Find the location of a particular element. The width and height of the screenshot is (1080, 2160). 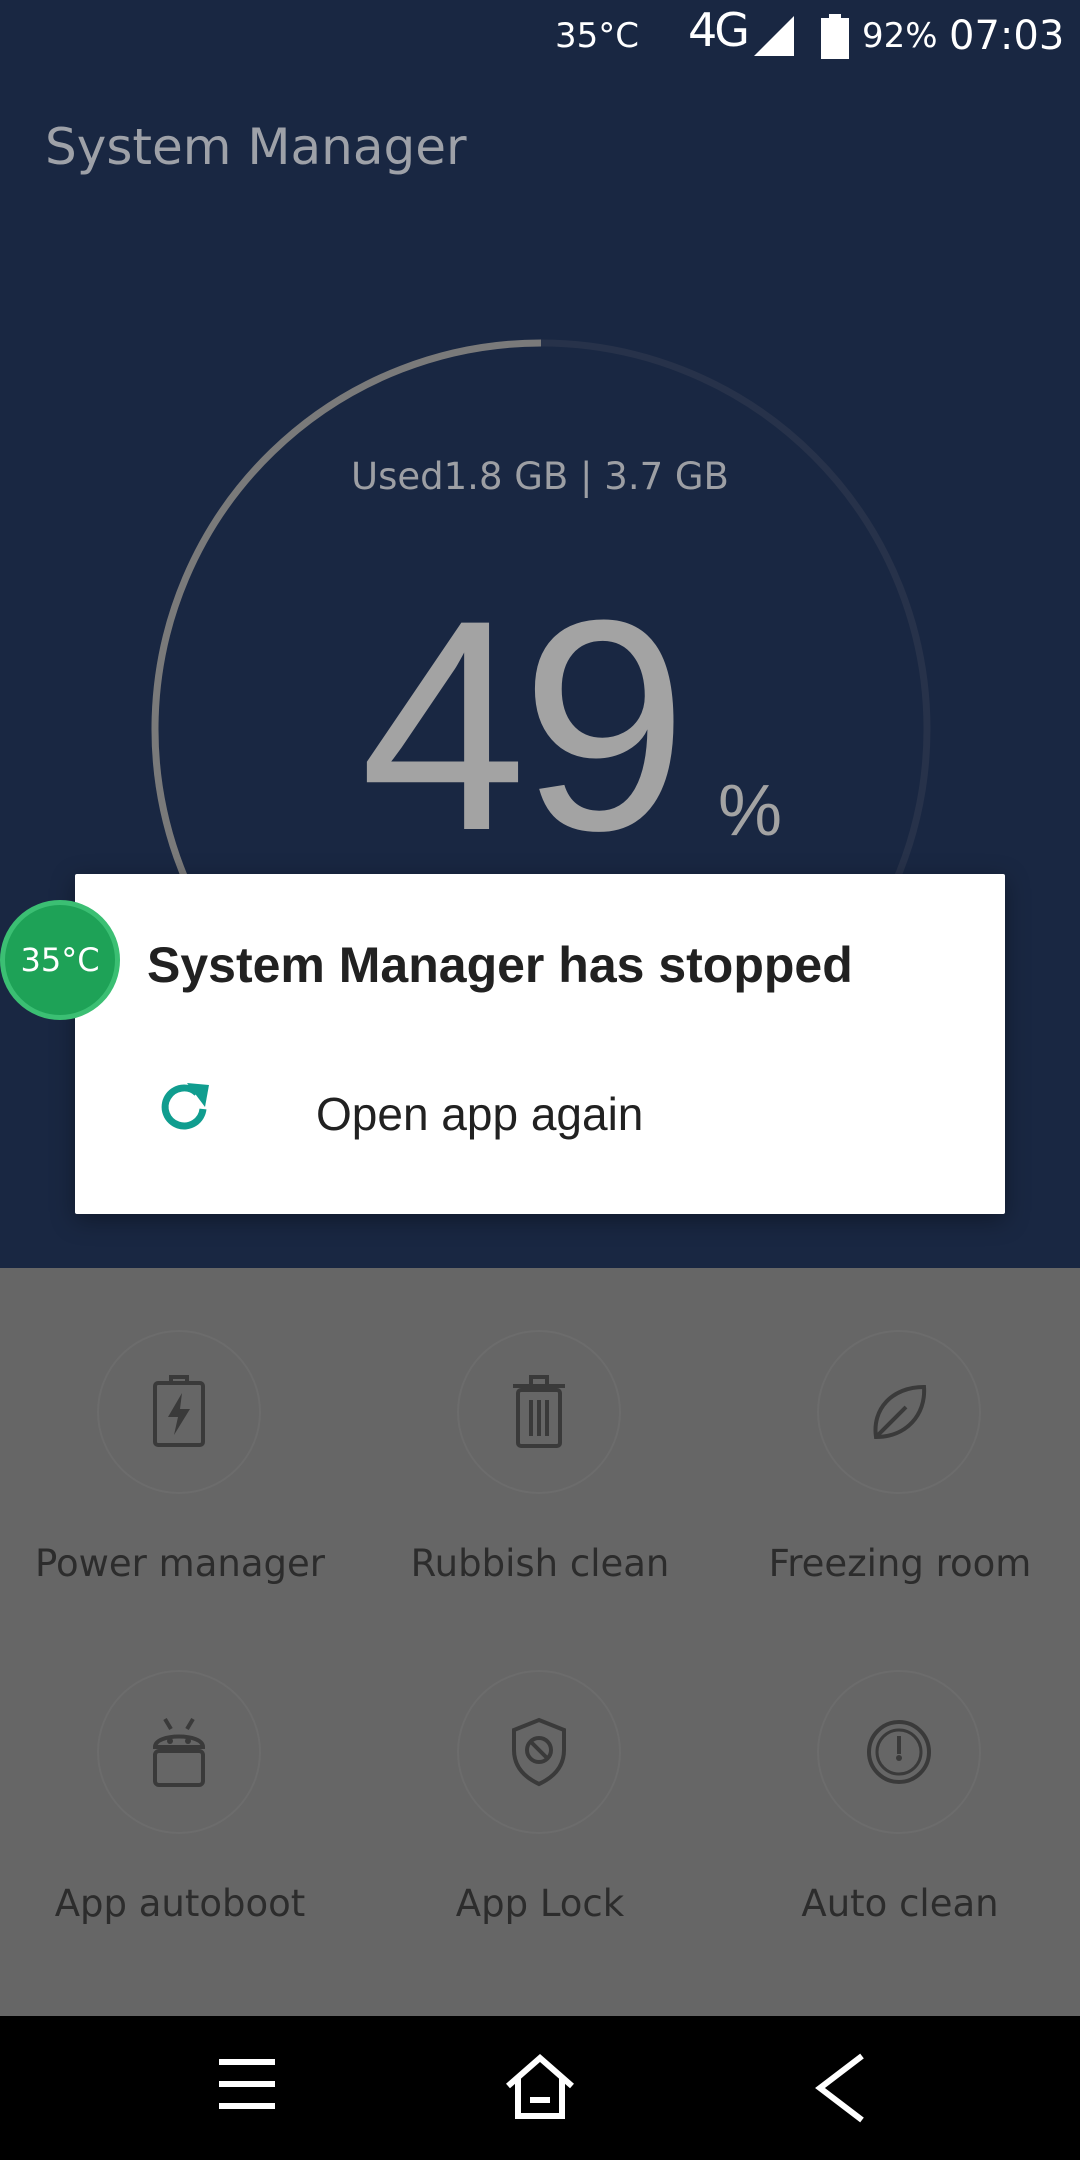

menu-icon is located at coordinates (247, 2088).